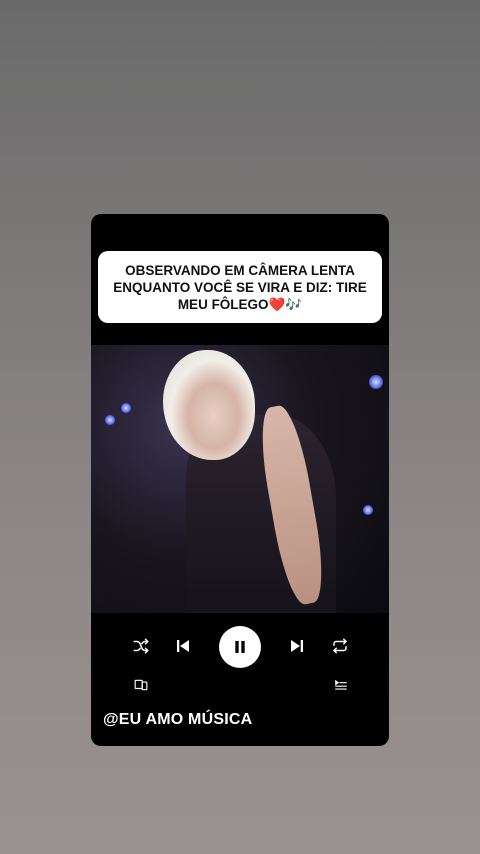 This screenshot has height=854, width=480. I want to click on performer-head, so click(209, 405).